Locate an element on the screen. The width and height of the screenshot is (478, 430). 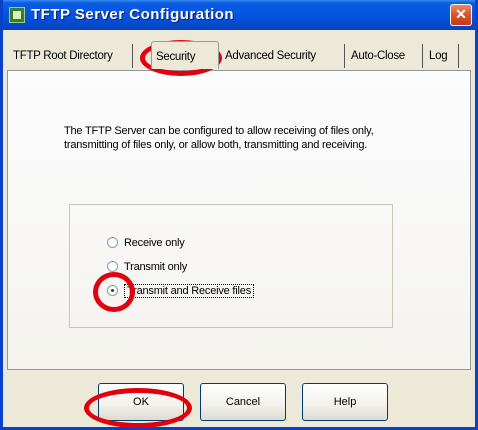
tab-security: Security is located at coordinates (185, 55).